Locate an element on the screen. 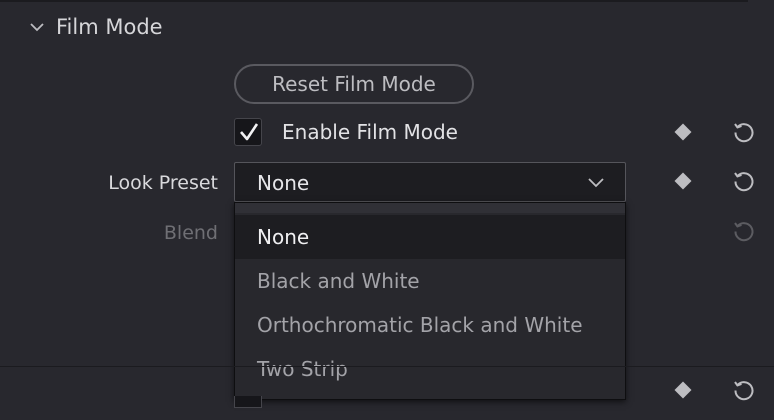 This screenshot has height=420, width=774. enable-film-mode-checkbox is located at coordinates (248, 132).